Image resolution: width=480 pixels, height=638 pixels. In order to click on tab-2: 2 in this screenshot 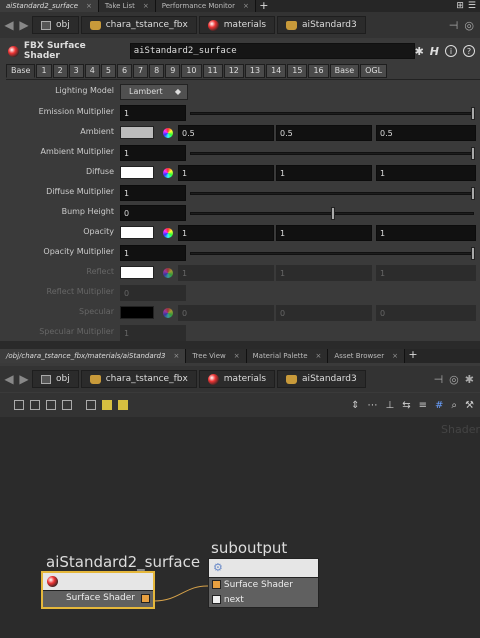, I will do `click(60, 71)`.